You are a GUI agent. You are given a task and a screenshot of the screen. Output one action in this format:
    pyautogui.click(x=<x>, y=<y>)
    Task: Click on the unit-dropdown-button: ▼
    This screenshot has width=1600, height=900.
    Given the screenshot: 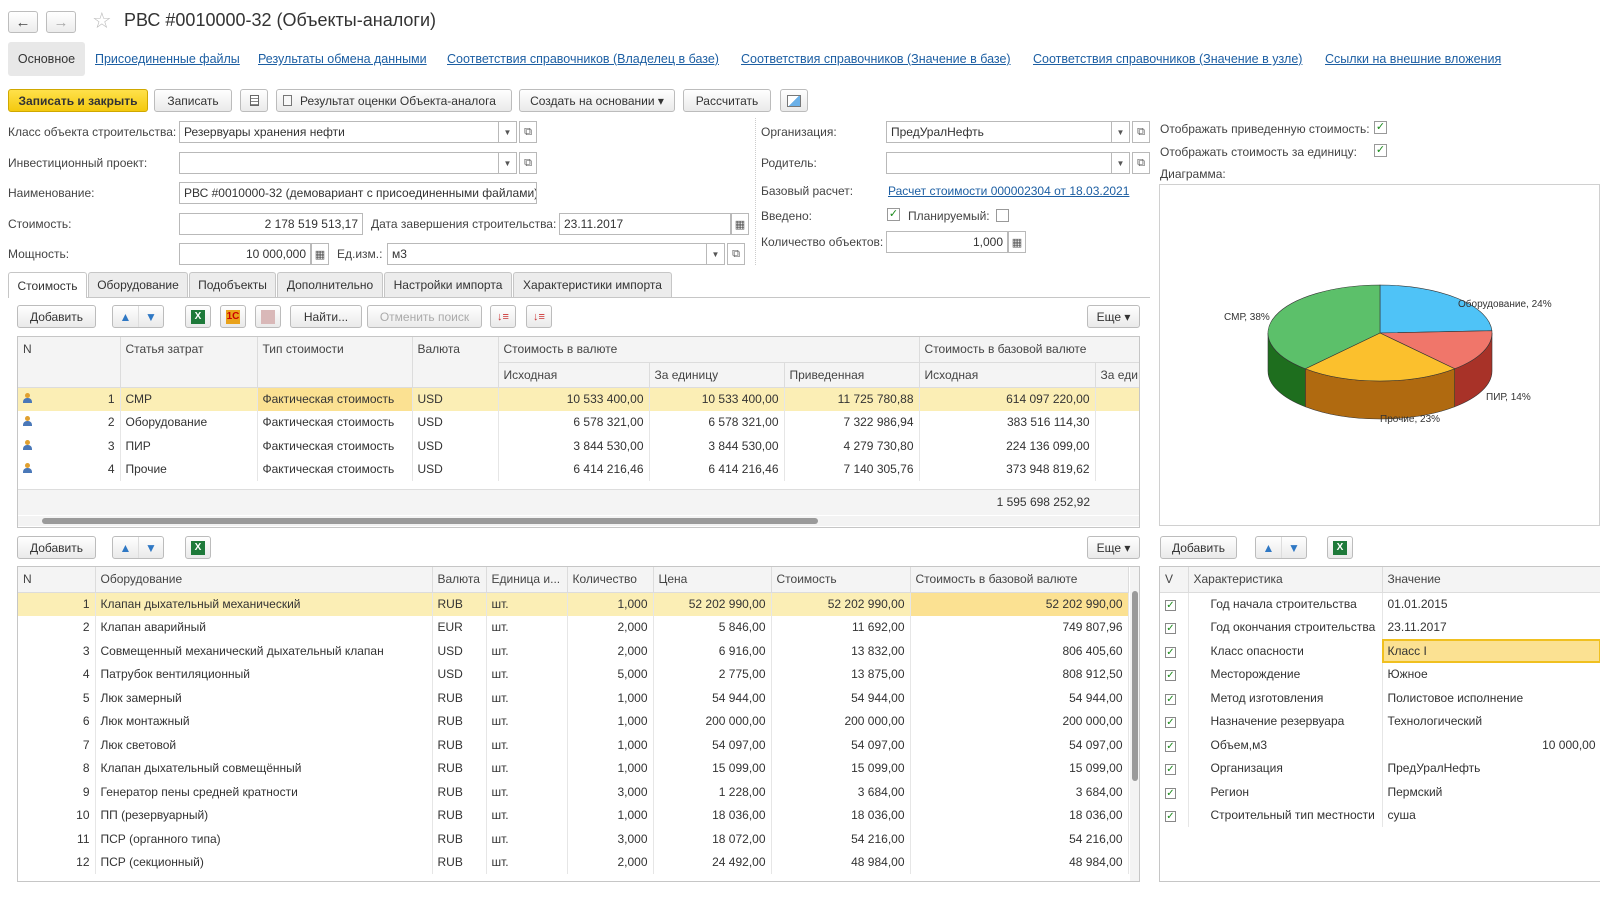 What is the action you would take?
    pyautogui.click(x=716, y=254)
    